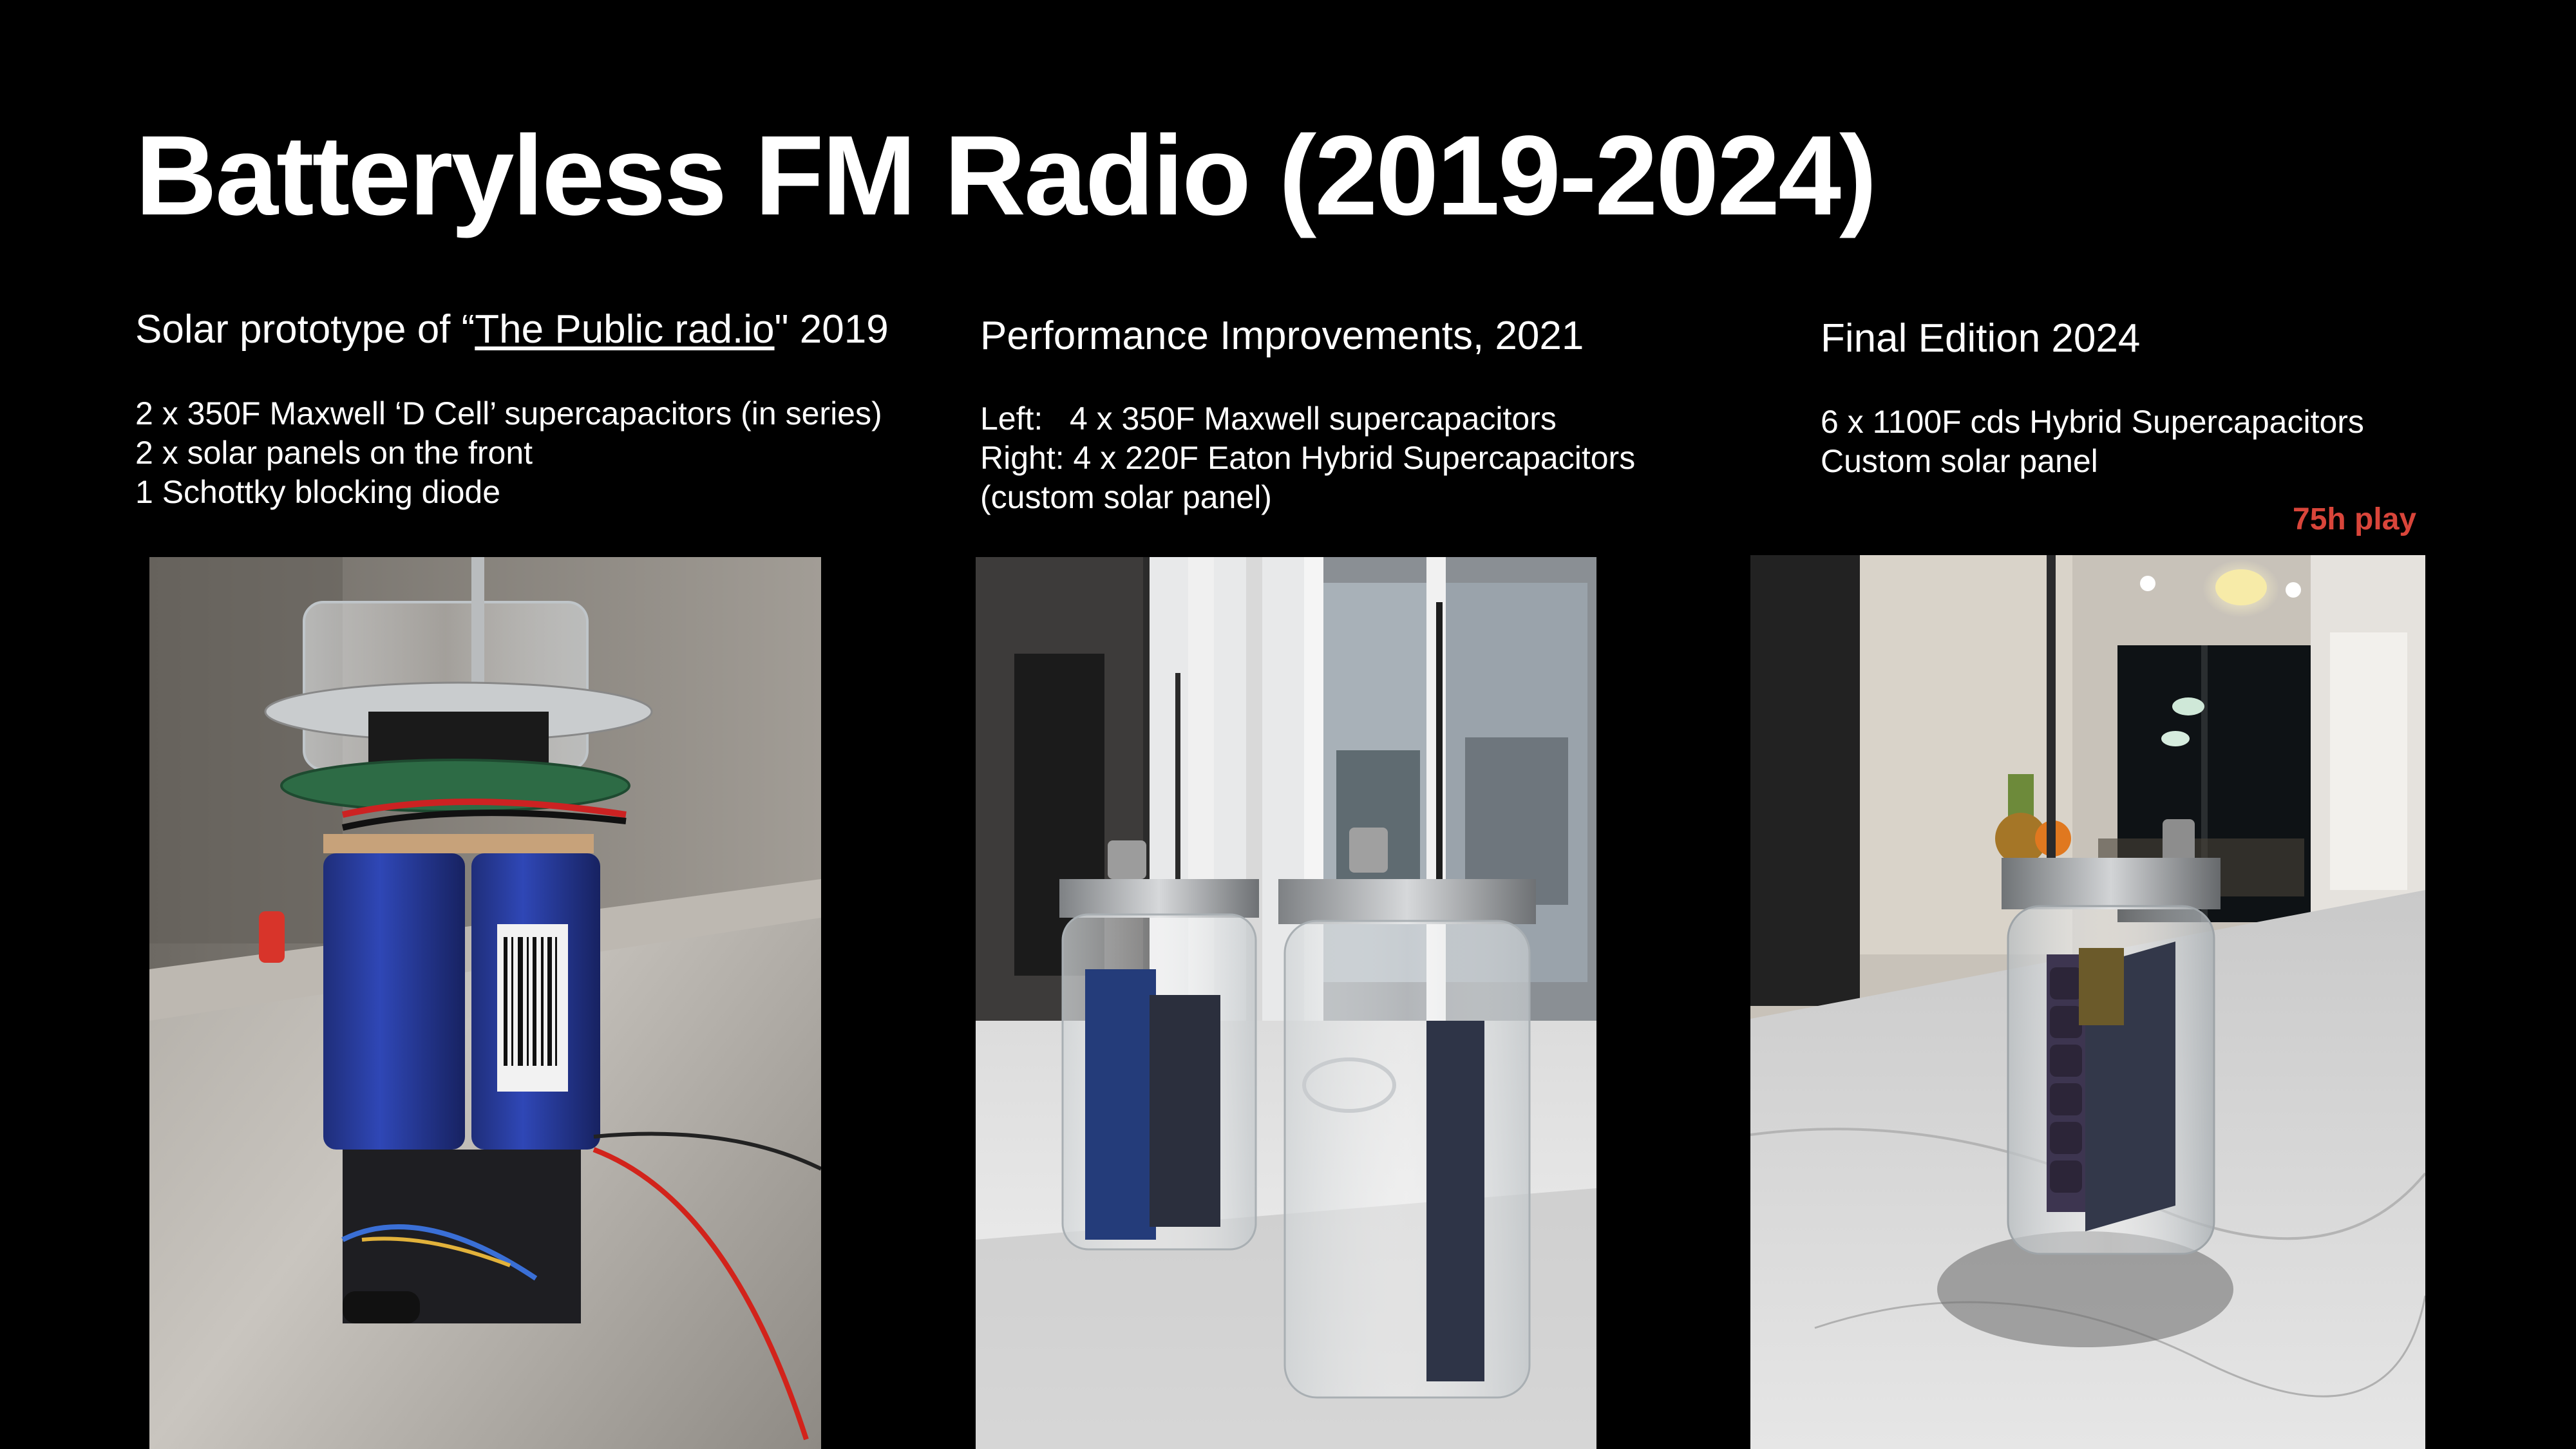  I want to click on spec-line: Custom solar panel, so click(1960, 461).